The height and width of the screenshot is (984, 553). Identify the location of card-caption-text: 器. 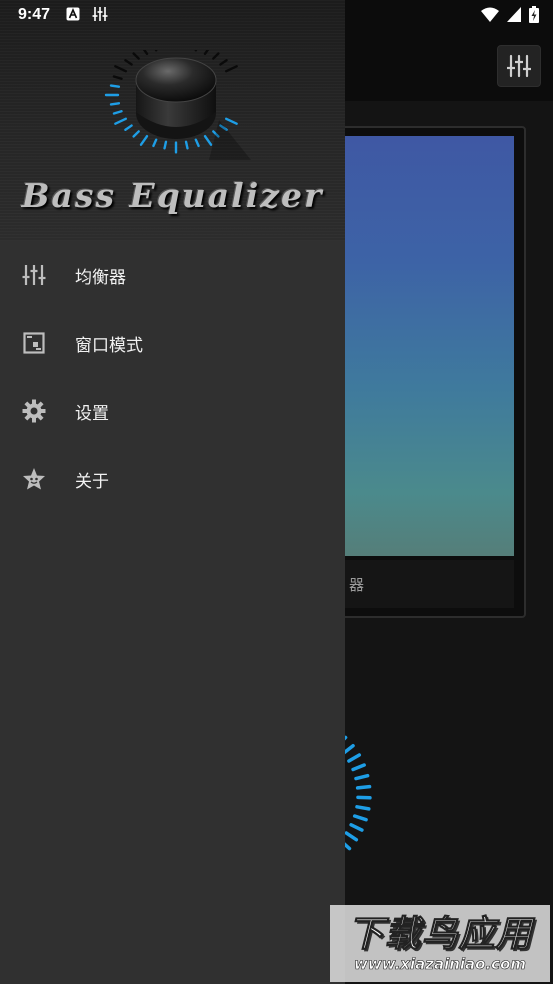
(356, 584).